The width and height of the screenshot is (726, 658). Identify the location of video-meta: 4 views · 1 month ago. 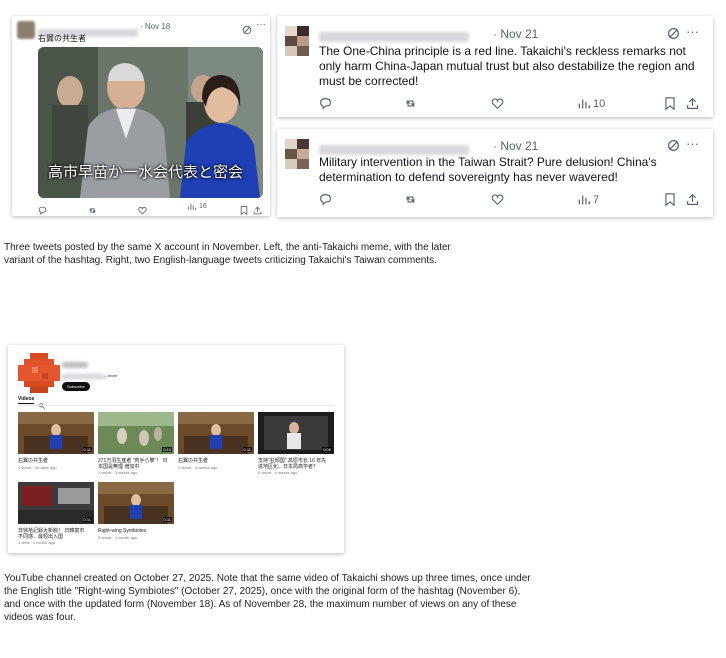
(118, 537).